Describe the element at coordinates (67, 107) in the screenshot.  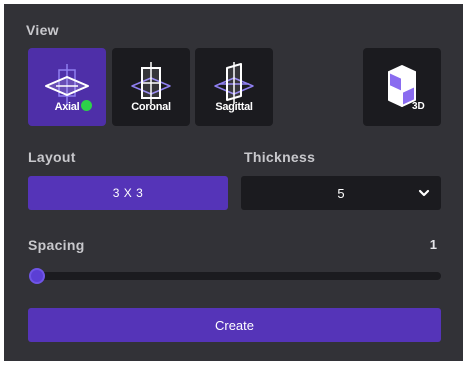
I see `view-button-label: Axial` at that location.